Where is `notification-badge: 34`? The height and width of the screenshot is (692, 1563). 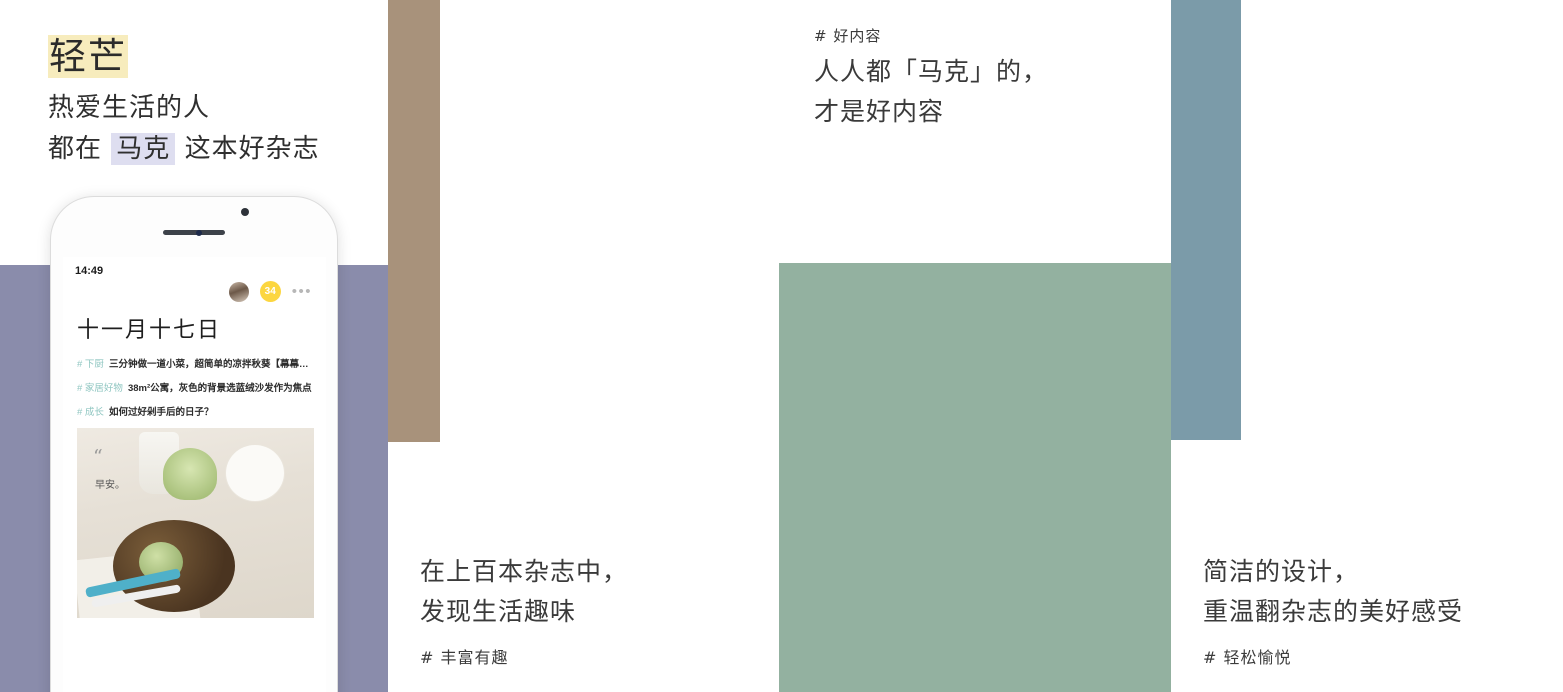
notification-badge: 34 is located at coordinates (270, 291).